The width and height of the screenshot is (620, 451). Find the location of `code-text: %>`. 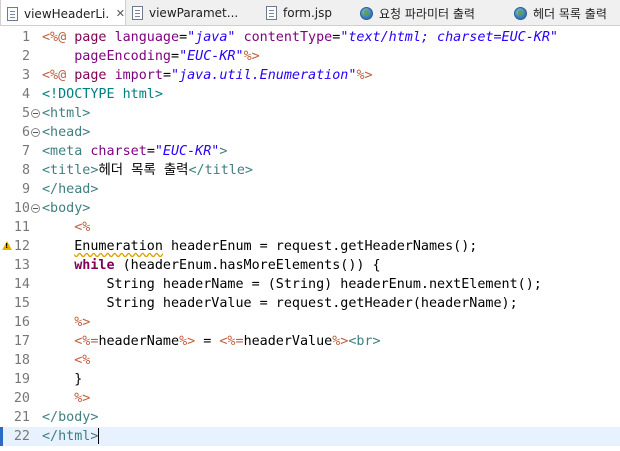

code-text: %> is located at coordinates (66, 322).